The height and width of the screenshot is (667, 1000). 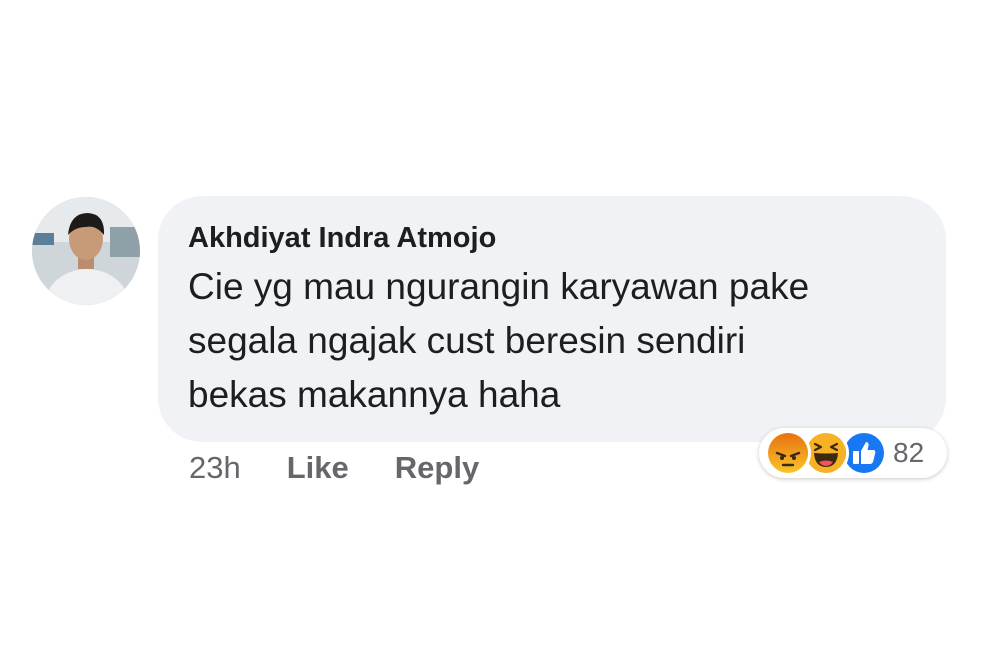 What do you see at coordinates (374, 394) in the screenshot?
I see `comment-text-line: bekas makannya haha` at bounding box center [374, 394].